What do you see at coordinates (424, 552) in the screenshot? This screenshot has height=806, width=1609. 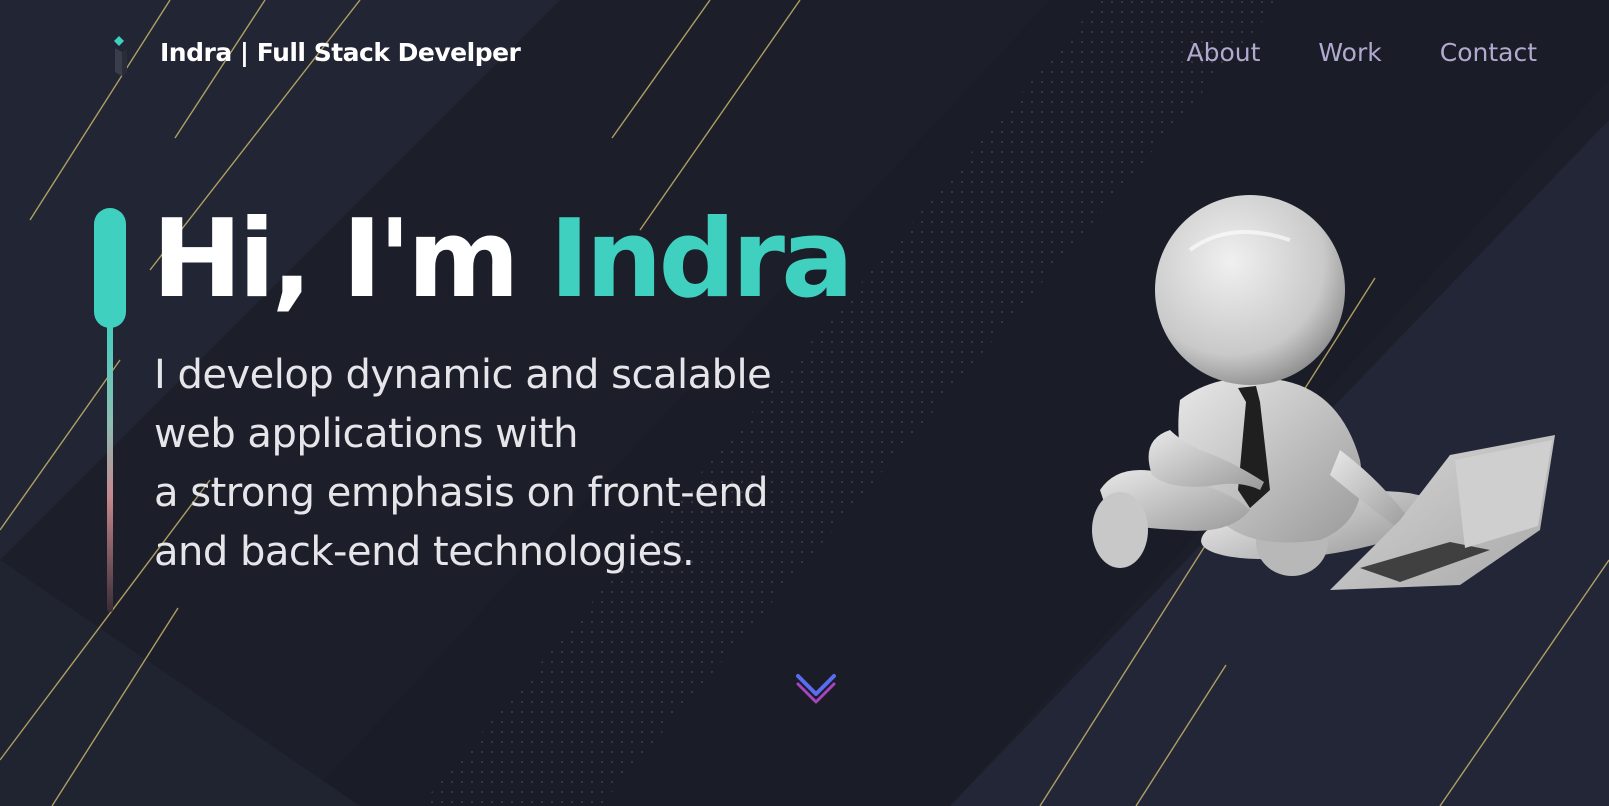 I see `hero-subtitle-line: and back-end technologies.` at bounding box center [424, 552].